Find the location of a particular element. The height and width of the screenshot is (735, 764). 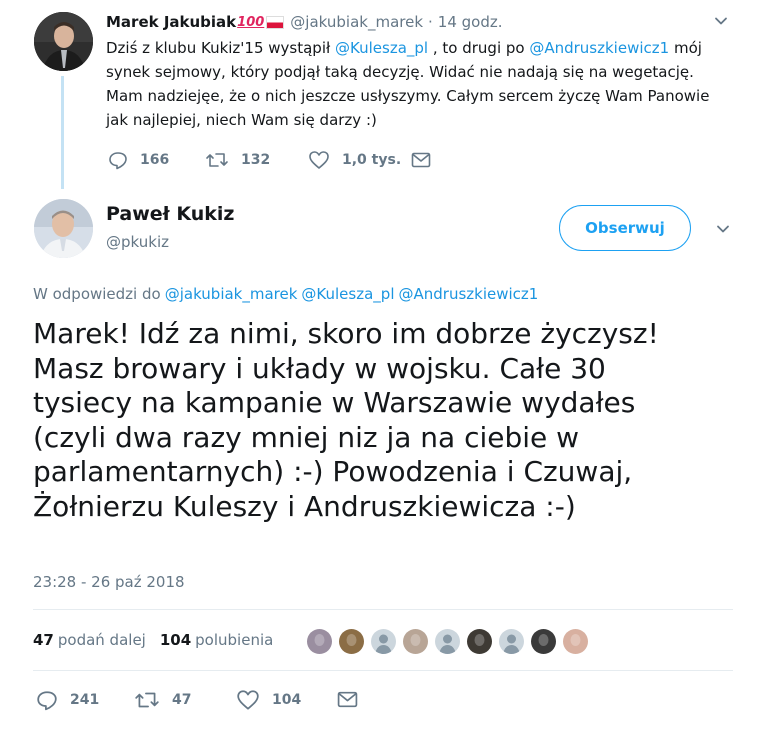

parent-retweet-count: 132 is located at coordinates (256, 160).